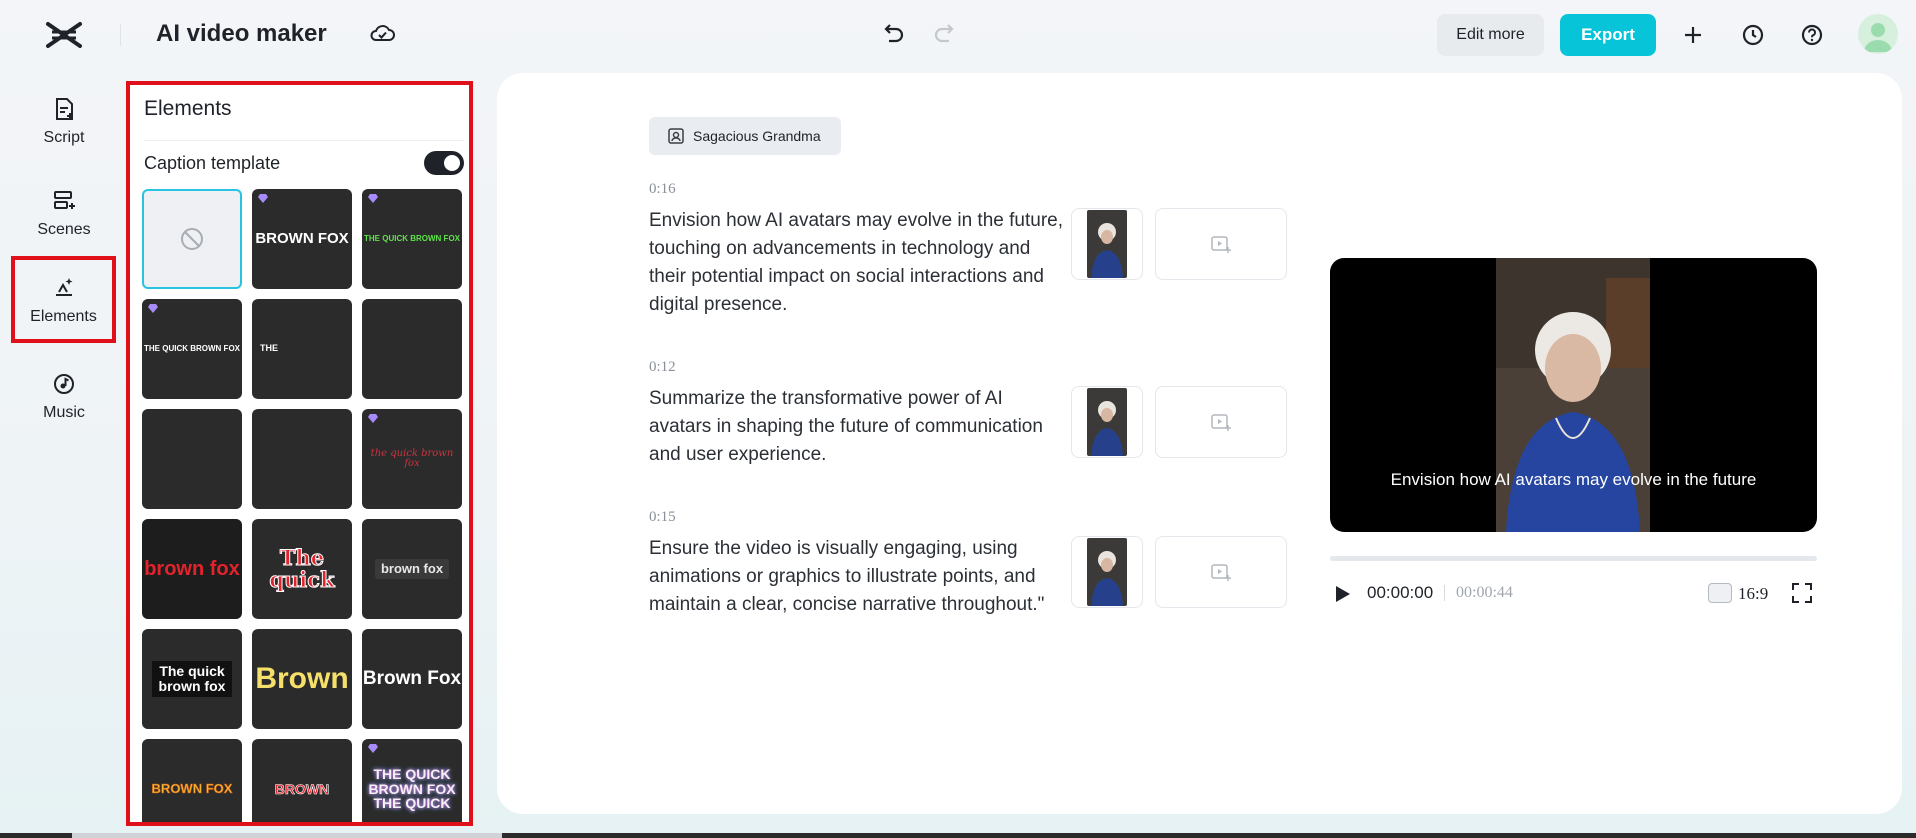  What do you see at coordinates (64, 213) in the screenshot?
I see `nav-scenes: Scenes` at bounding box center [64, 213].